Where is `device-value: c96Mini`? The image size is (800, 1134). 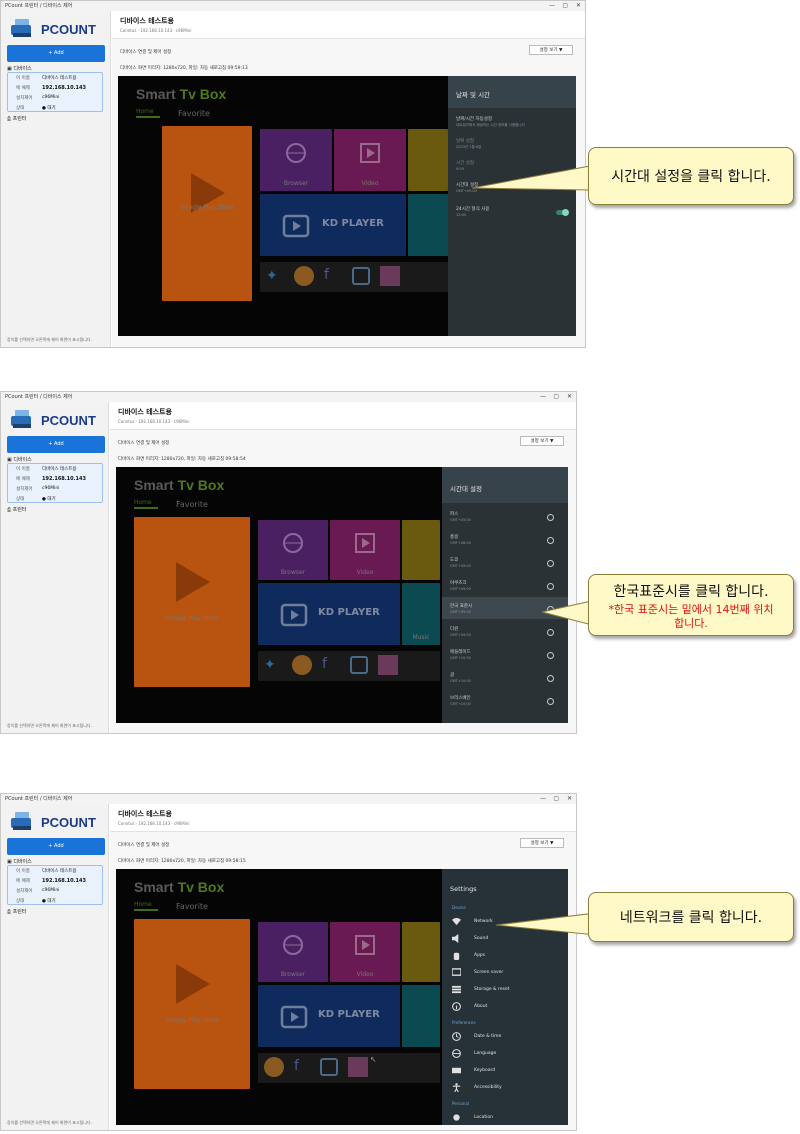
device-value: c96Mini is located at coordinates (51, 890).